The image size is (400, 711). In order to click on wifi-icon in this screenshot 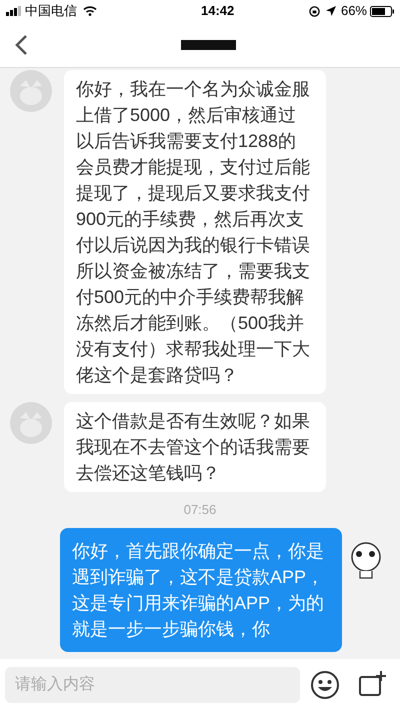, I will do `click(90, 11)`.